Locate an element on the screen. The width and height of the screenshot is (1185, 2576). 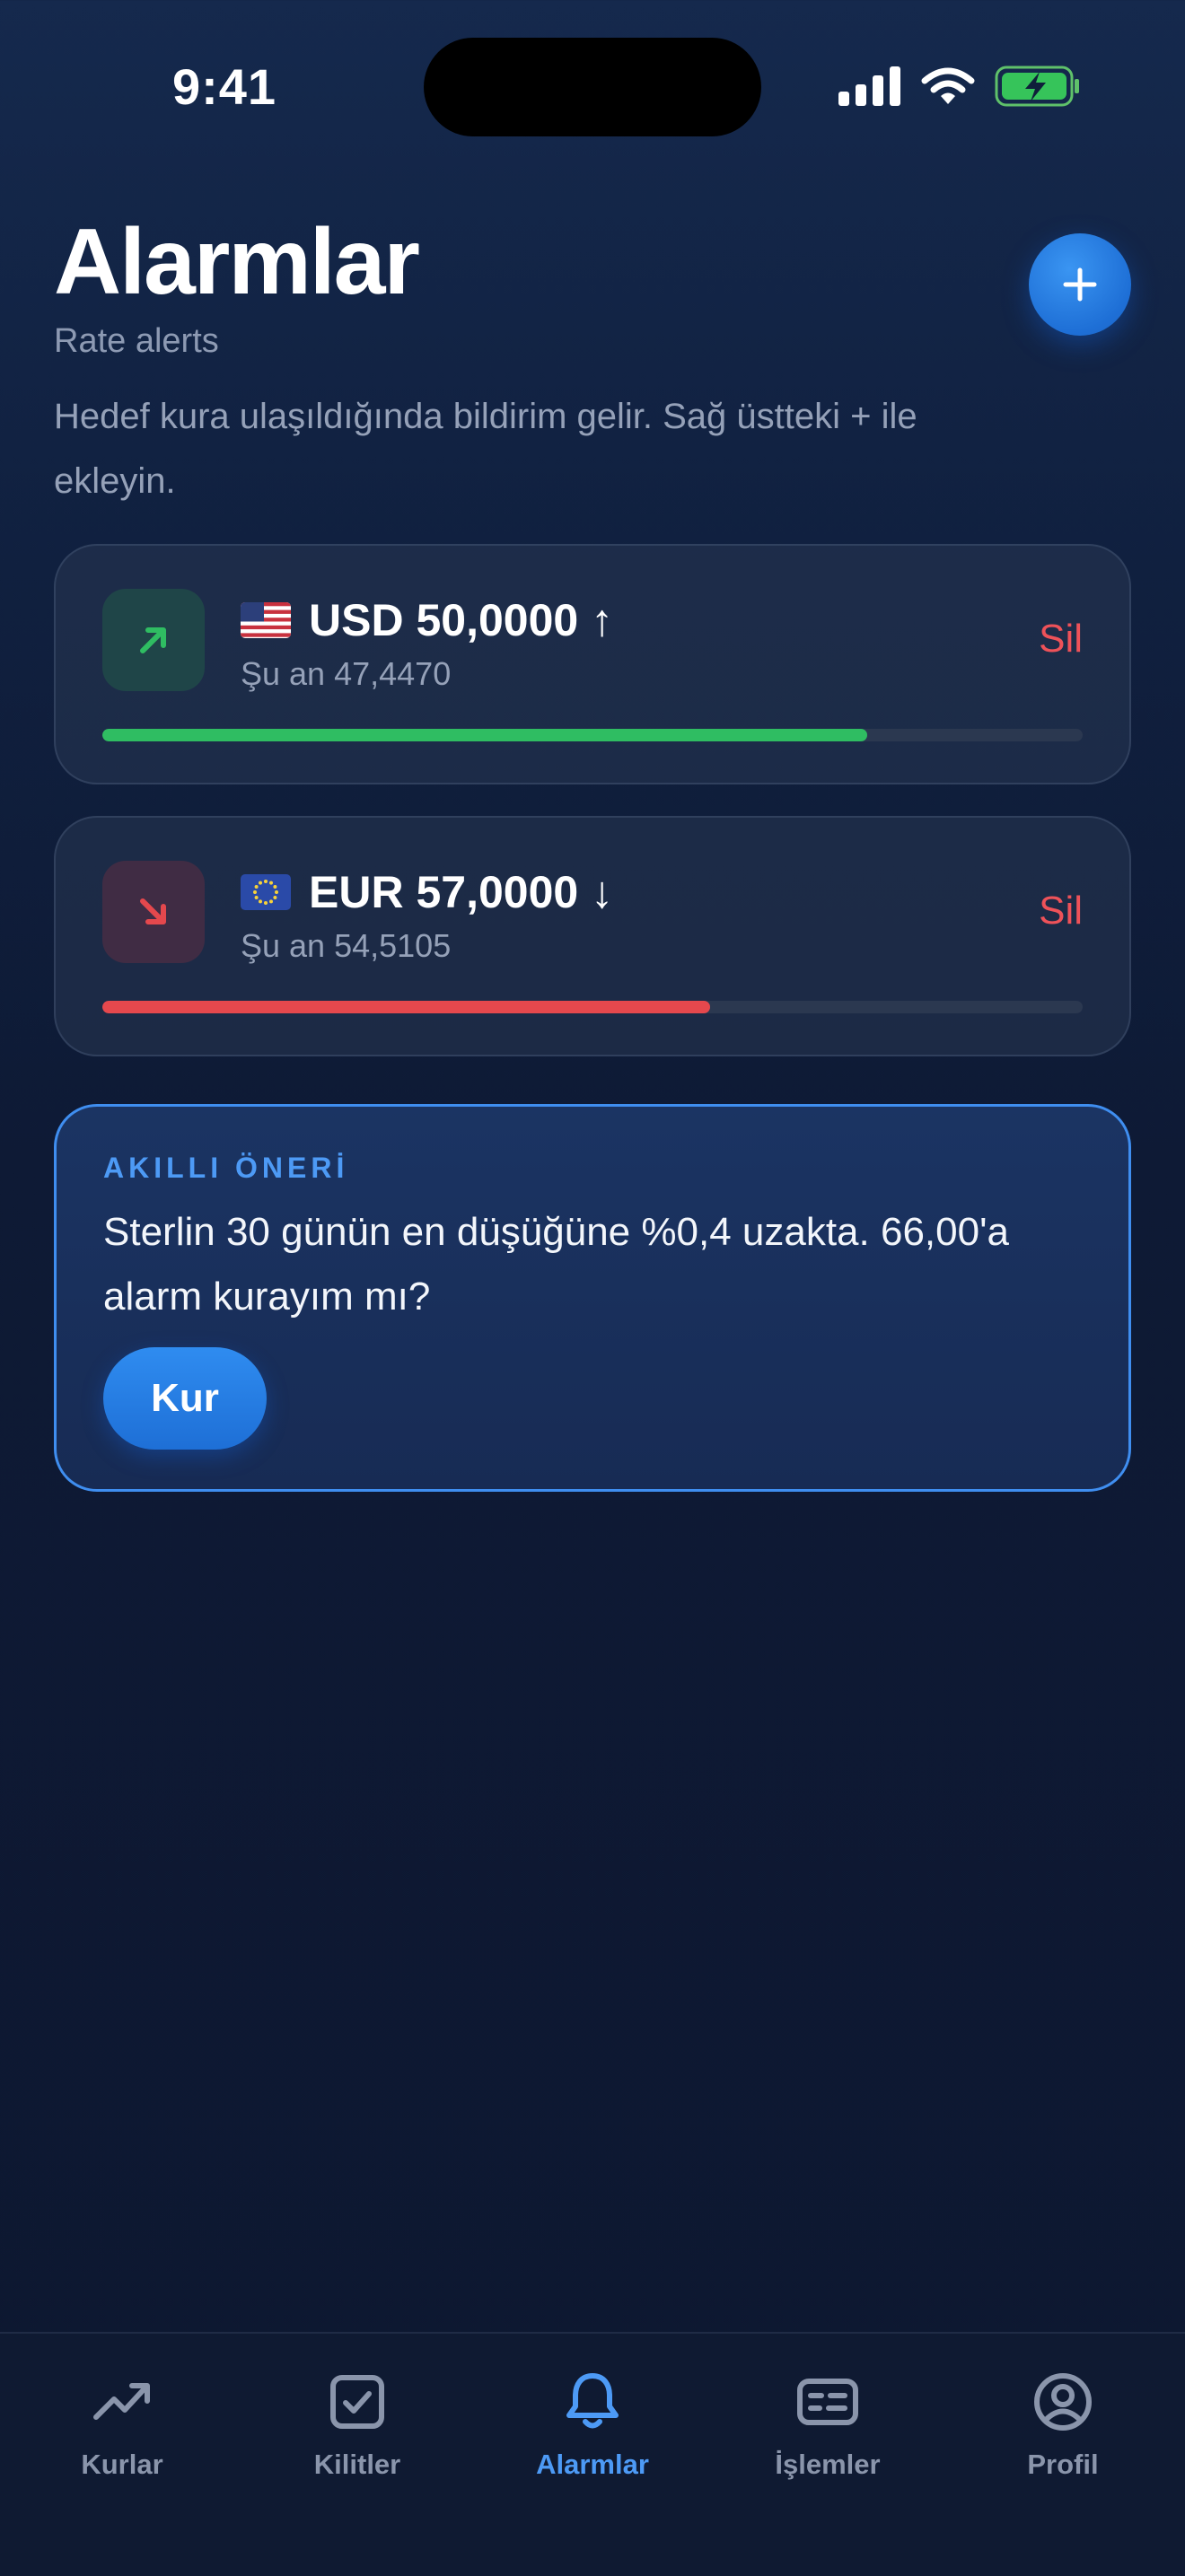
alert-target: EUR 57,0000 ↓ is located at coordinates (461, 892).